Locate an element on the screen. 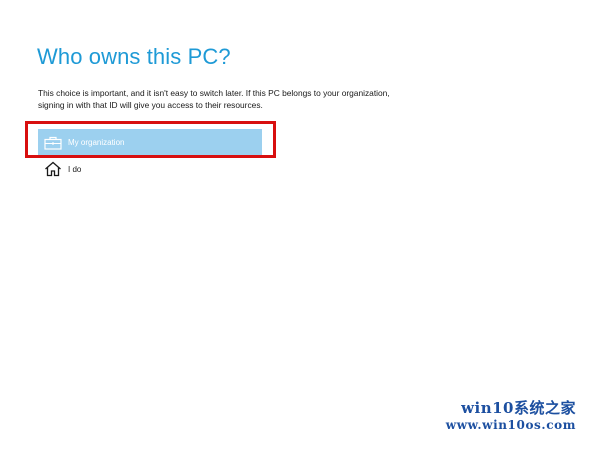 Image resolution: width=600 pixels, height=450 pixels. page-title: Who owns this PC? is located at coordinates (134, 56).